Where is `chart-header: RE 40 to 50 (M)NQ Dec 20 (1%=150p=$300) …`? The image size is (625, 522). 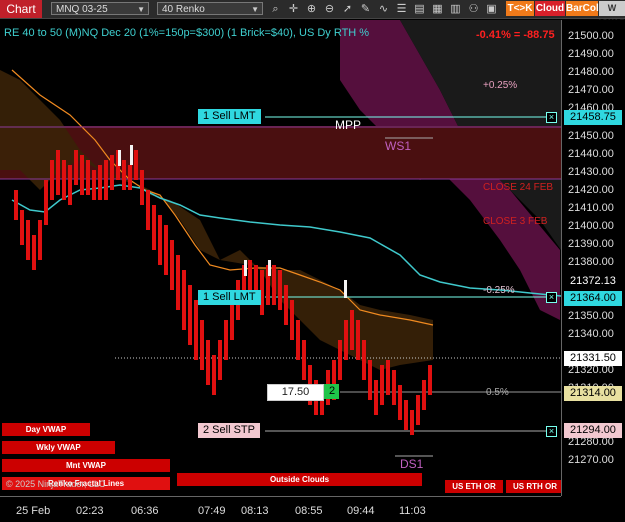
chart-header: RE 40 to 50 (M)NQ Dec 20 (1%=150p=$300) … is located at coordinates (187, 33).